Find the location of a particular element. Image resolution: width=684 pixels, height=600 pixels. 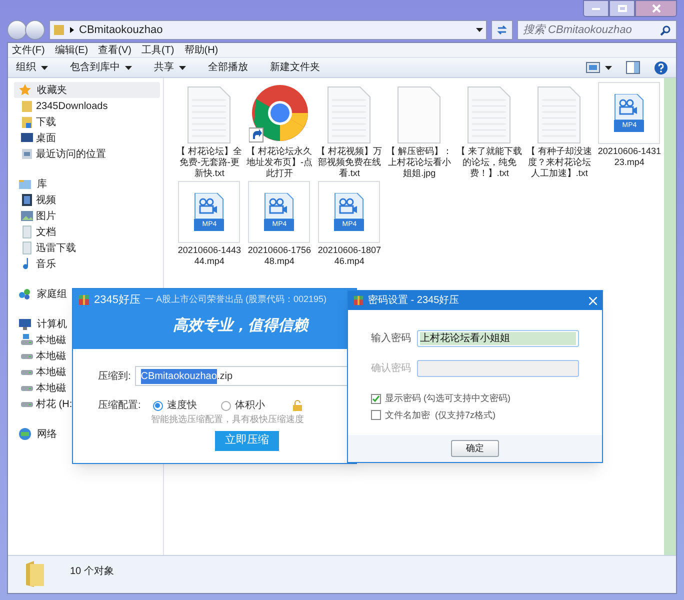

folder-path: CBmitaokouzhao is located at coordinates (121, 30).